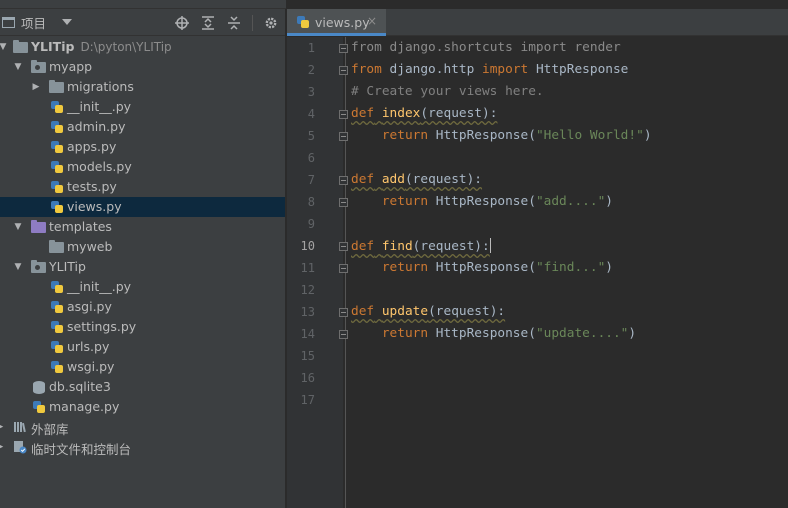  What do you see at coordinates (405, 311) in the screenshot?
I see `code-token: update` at bounding box center [405, 311].